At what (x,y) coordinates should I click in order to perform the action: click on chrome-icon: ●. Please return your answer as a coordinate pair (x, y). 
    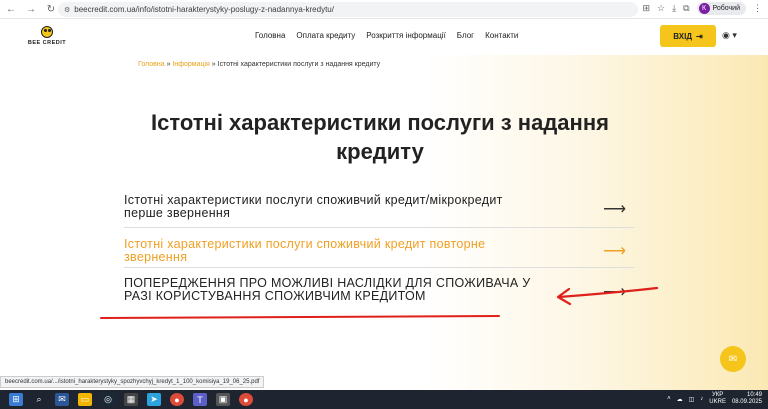
    Looking at the image, I should click on (177, 399).